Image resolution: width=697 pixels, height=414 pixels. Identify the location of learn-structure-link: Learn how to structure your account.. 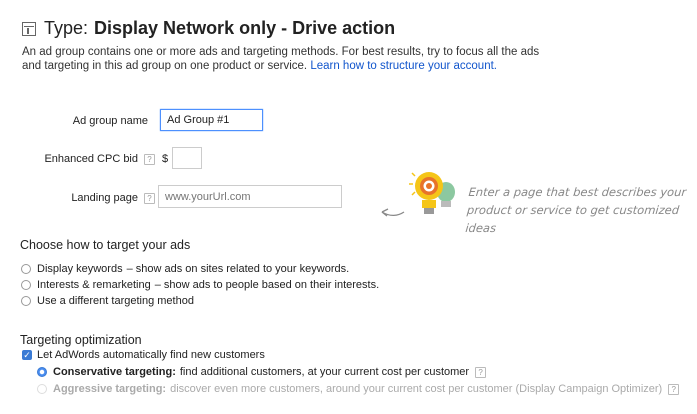
(403, 66).